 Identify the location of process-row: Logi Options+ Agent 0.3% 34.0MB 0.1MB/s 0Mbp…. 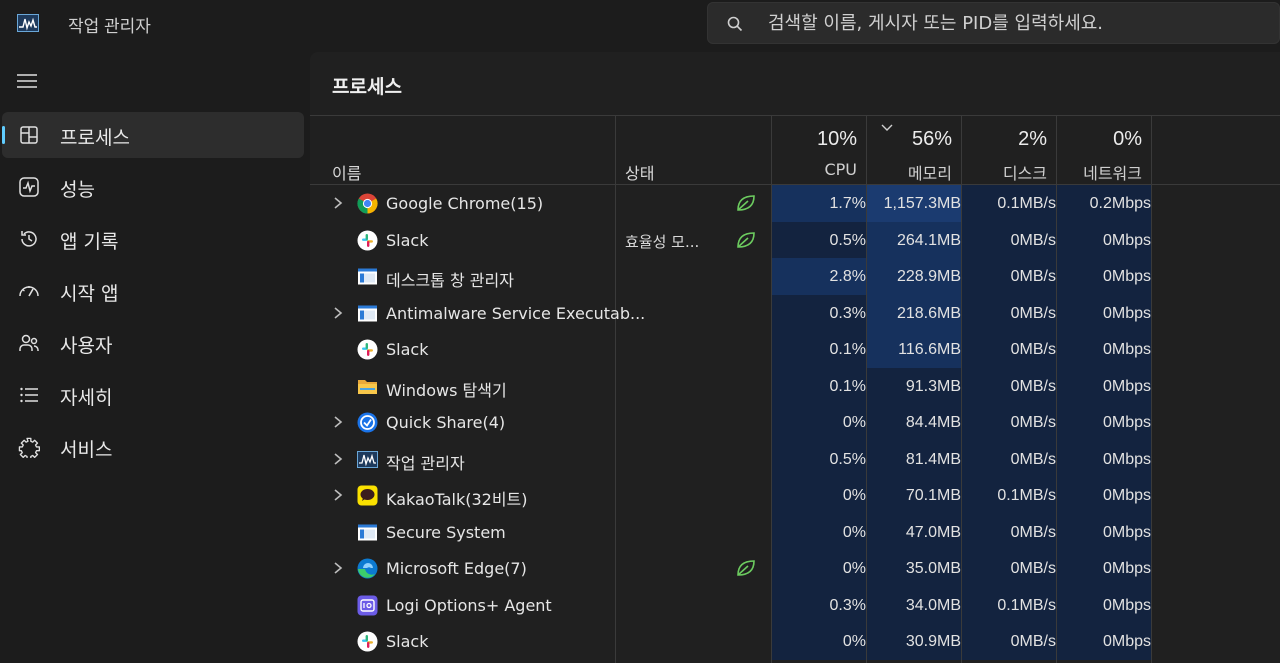
(795, 605).